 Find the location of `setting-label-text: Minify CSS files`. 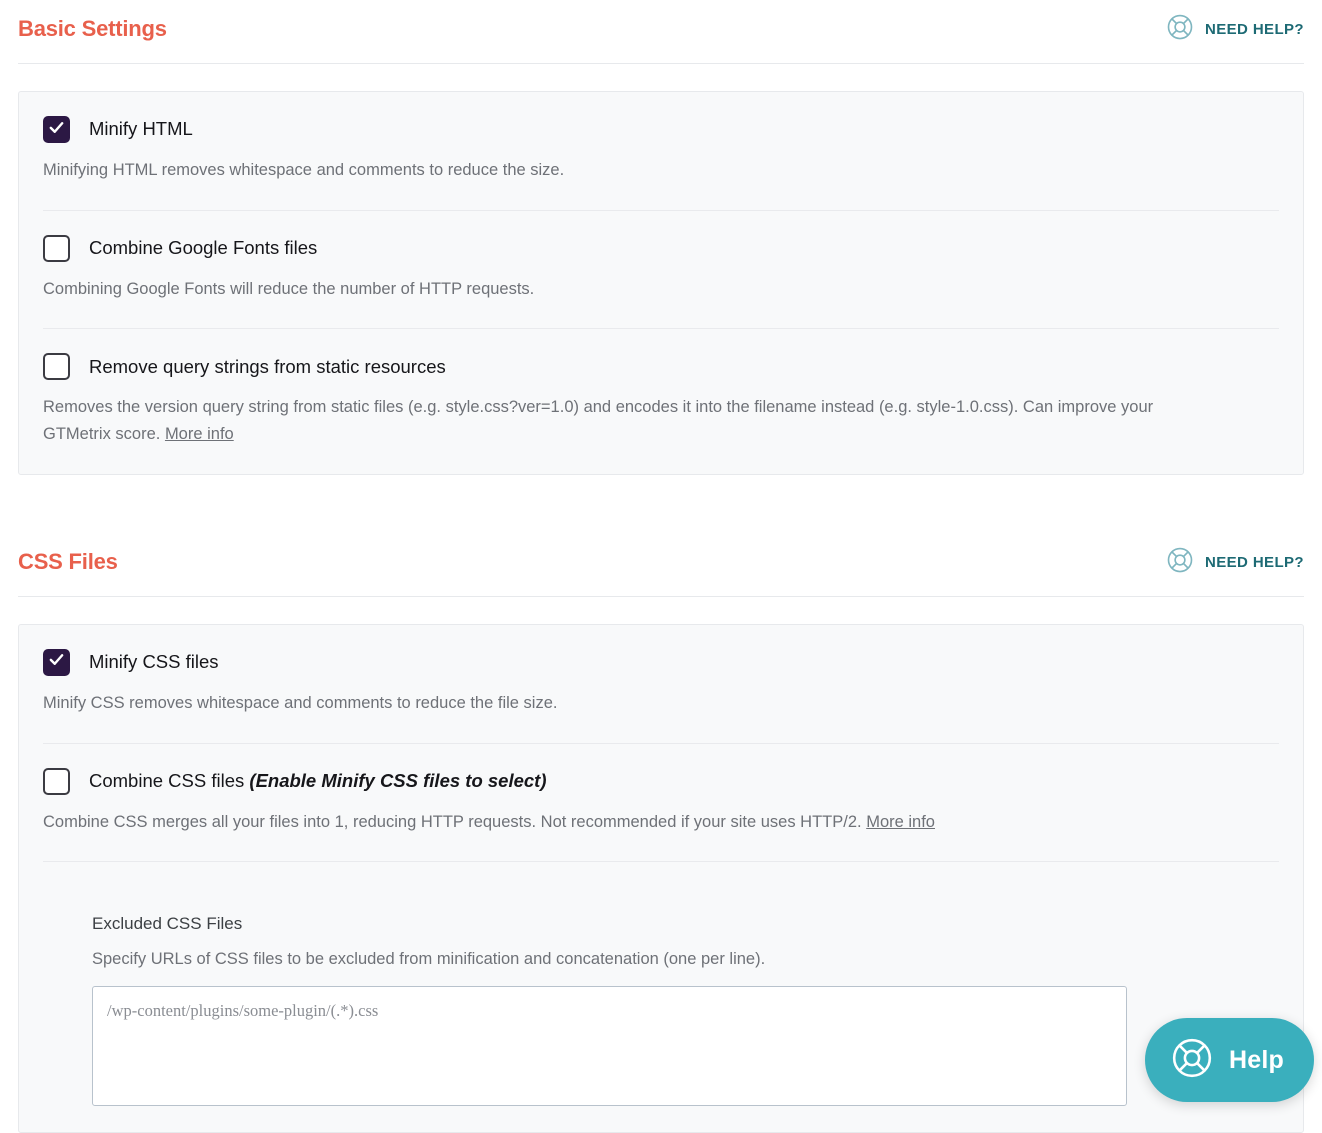

setting-label-text: Minify CSS files is located at coordinates (154, 662).